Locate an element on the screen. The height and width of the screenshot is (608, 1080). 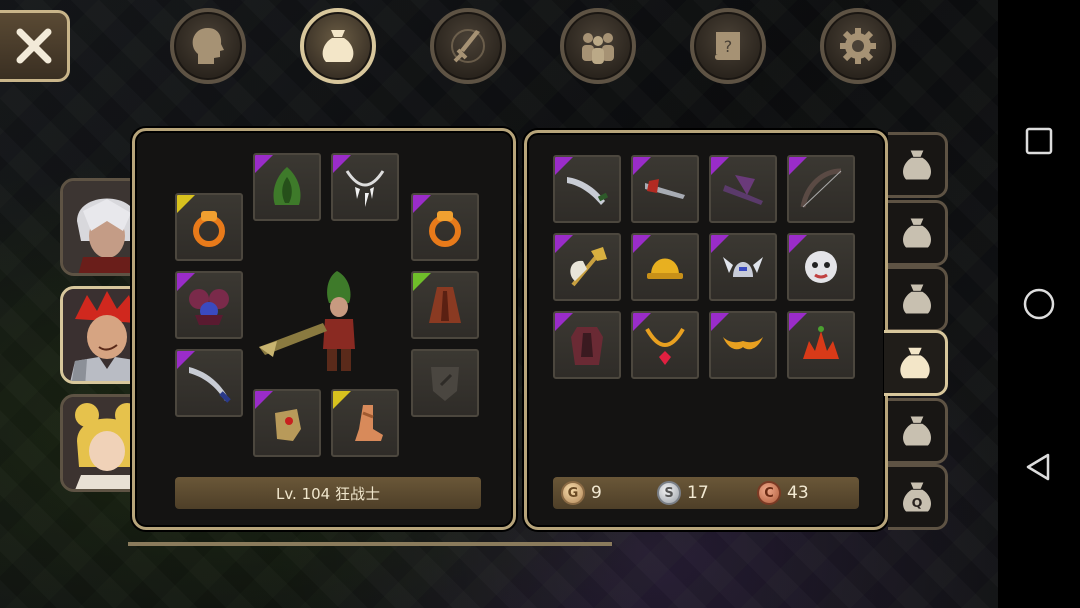
scroll-icon: ? is located at coordinates (727, 46).